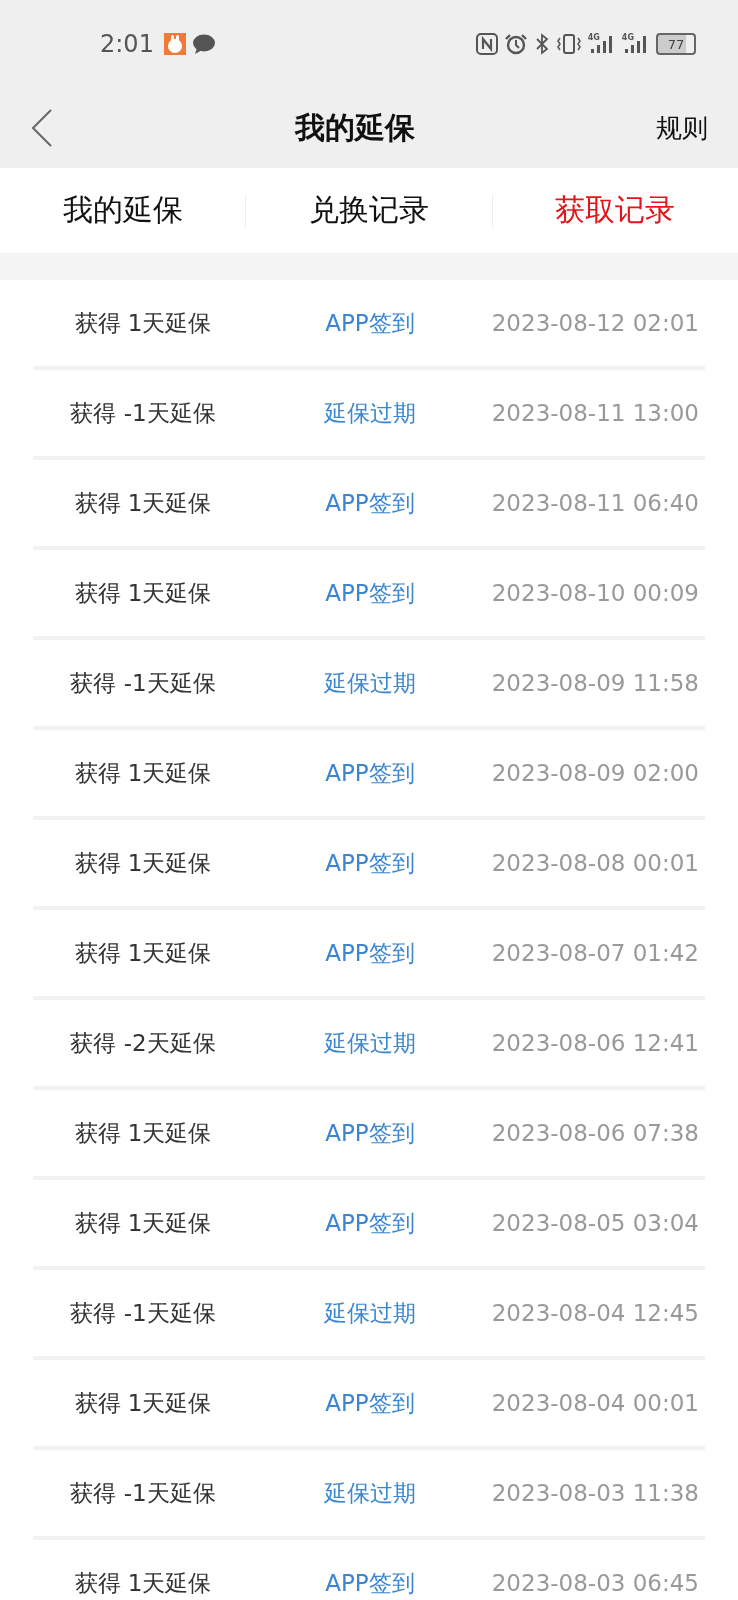  What do you see at coordinates (595, 1313) in the screenshot?
I see `record-time: 2023-08-04 12:45` at bounding box center [595, 1313].